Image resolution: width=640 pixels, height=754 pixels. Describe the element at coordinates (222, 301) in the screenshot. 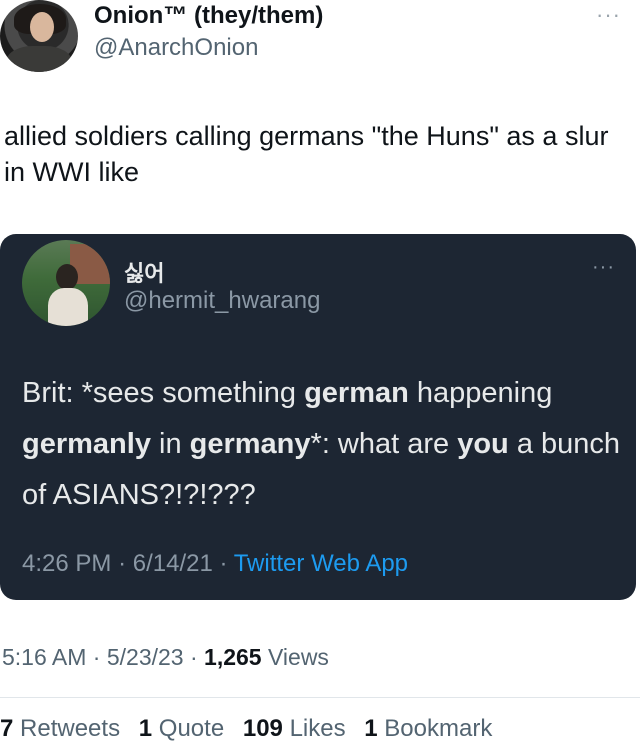

I see `quoted-author-handle: @hermit_hwarang` at that location.